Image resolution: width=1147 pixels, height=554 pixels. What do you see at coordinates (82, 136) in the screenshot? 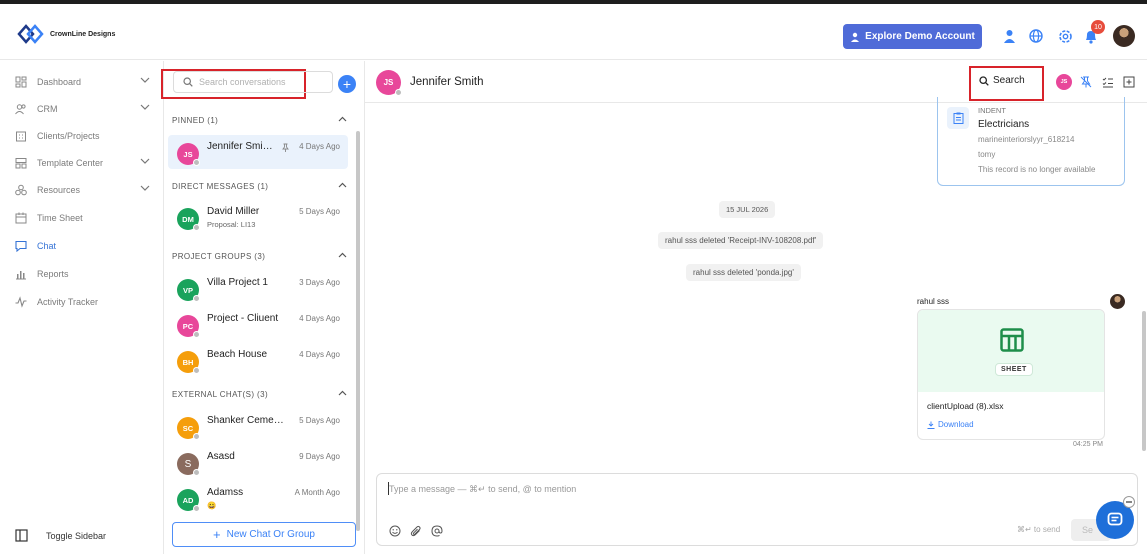
I see `sidebar-item-clients-projects: Clients/Projects` at bounding box center [82, 136].